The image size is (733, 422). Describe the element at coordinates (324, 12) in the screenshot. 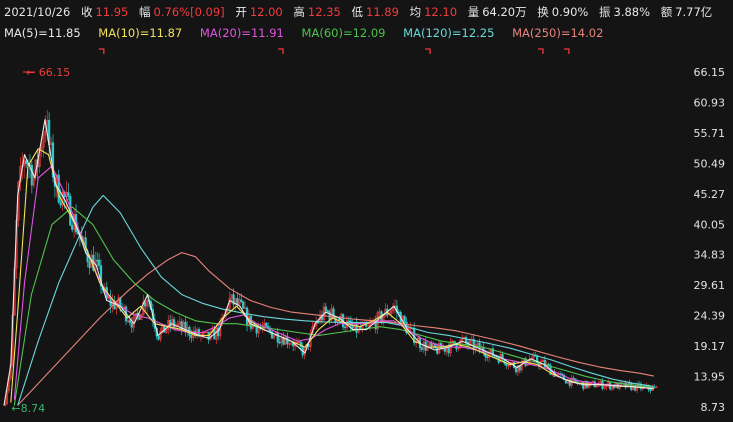

I see `high-value: 12.35` at that location.